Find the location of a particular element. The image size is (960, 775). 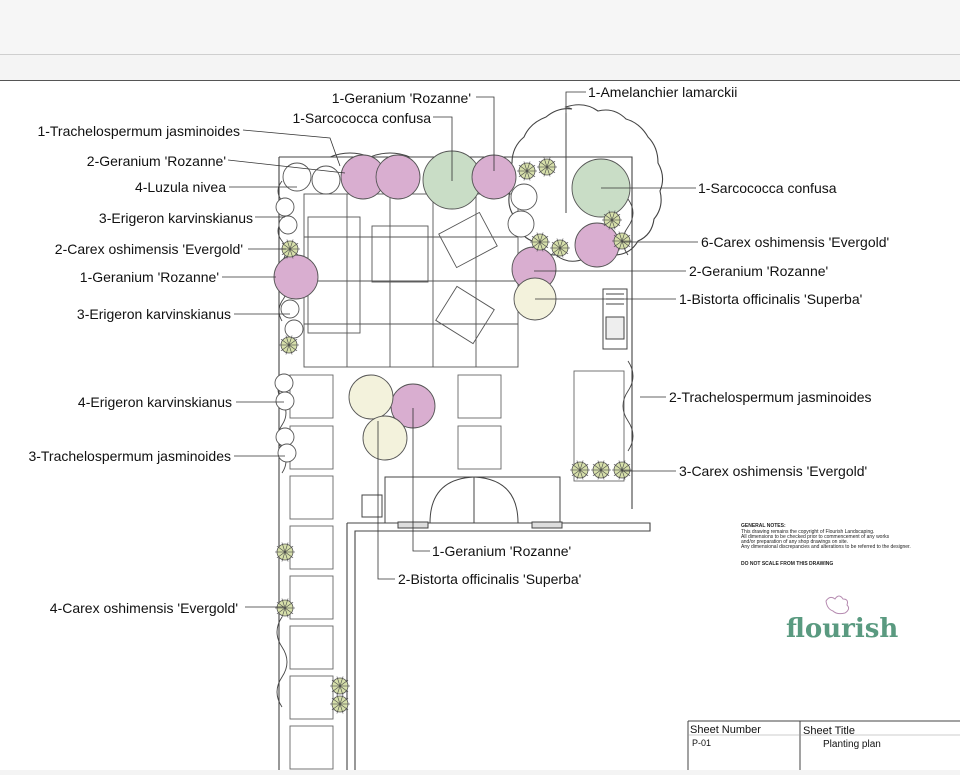

label-top-2: 1-Sarcococca confusa is located at coordinates (361, 118).